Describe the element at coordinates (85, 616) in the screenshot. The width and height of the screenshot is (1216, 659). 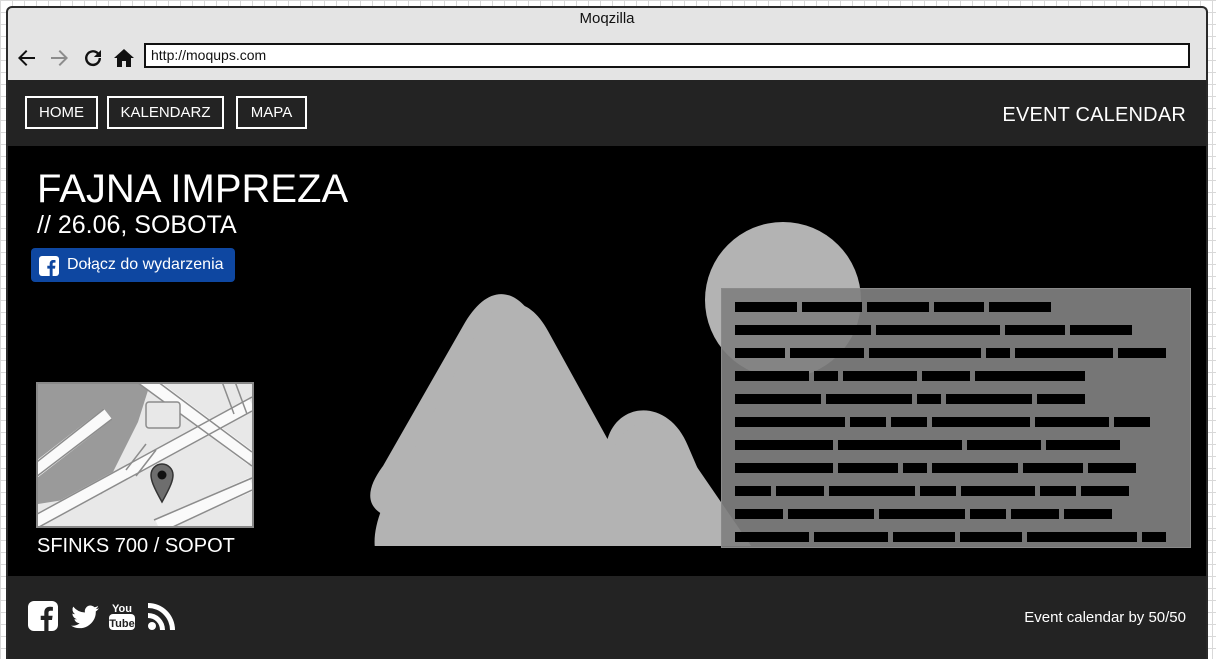
I see `twitter-icon` at that location.